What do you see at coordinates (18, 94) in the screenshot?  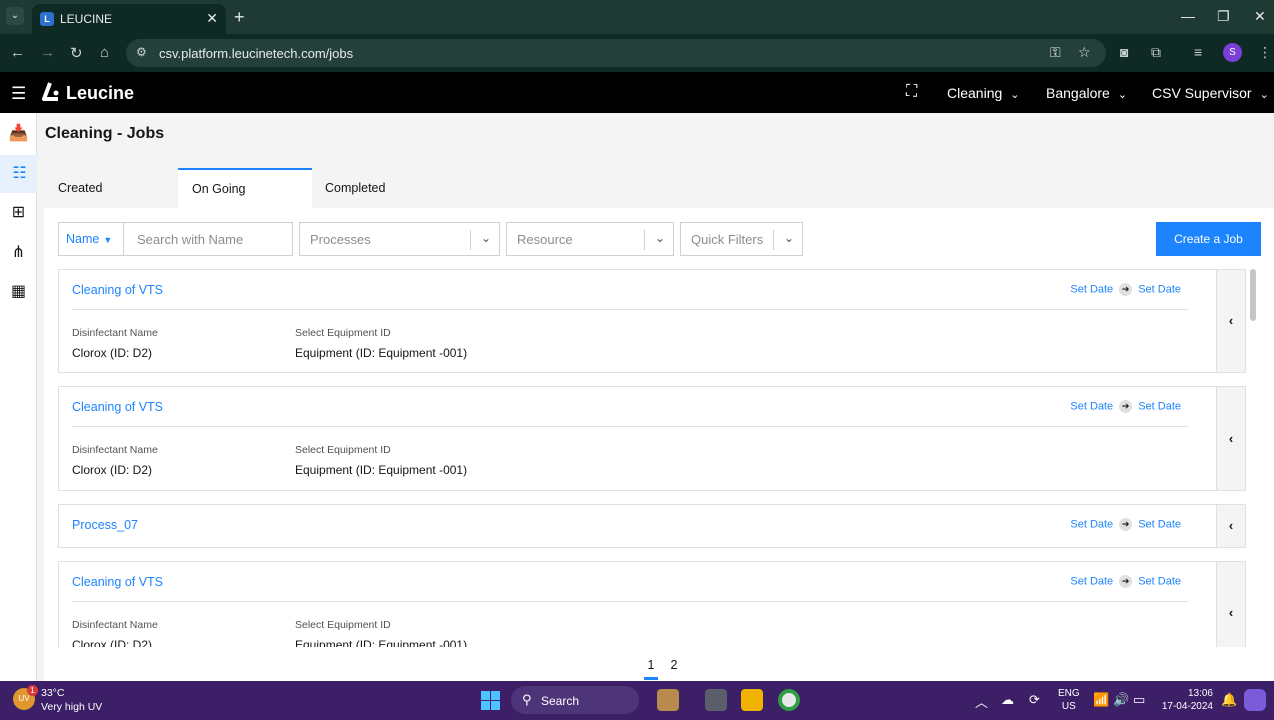 I see `hamburger-menu-icon: ☰` at bounding box center [18, 94].